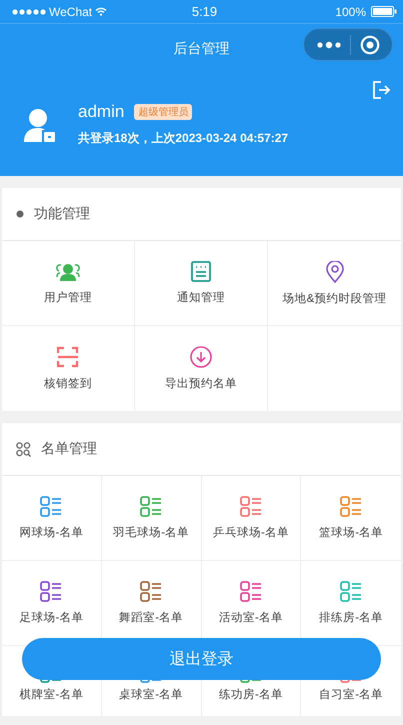 The height and width of the screenshot is (725, 403). What do you see at coordinates (351, 617) in the screenshot?
I see `list-item-link: 排练房-名单` at bounding box center [351, 617].